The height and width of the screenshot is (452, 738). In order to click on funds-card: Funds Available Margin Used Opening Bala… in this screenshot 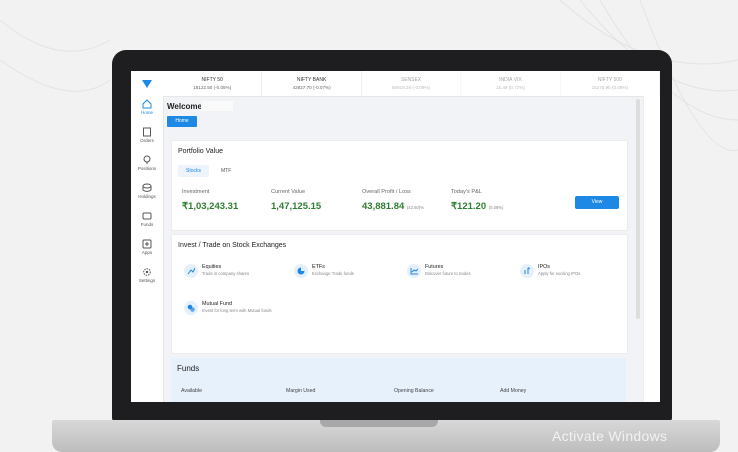, I will do `click(398, 380)`.